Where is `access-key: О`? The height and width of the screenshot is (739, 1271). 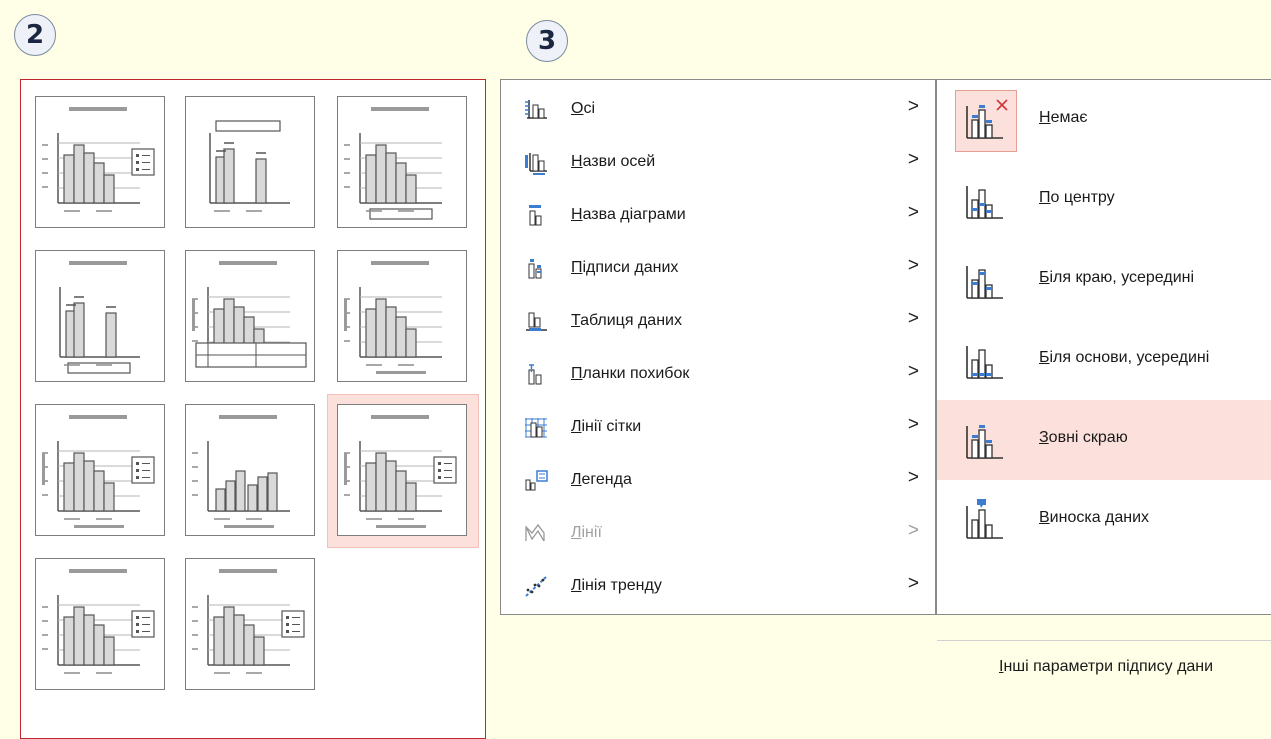 access-key: О is located at coordinates (577, 108).